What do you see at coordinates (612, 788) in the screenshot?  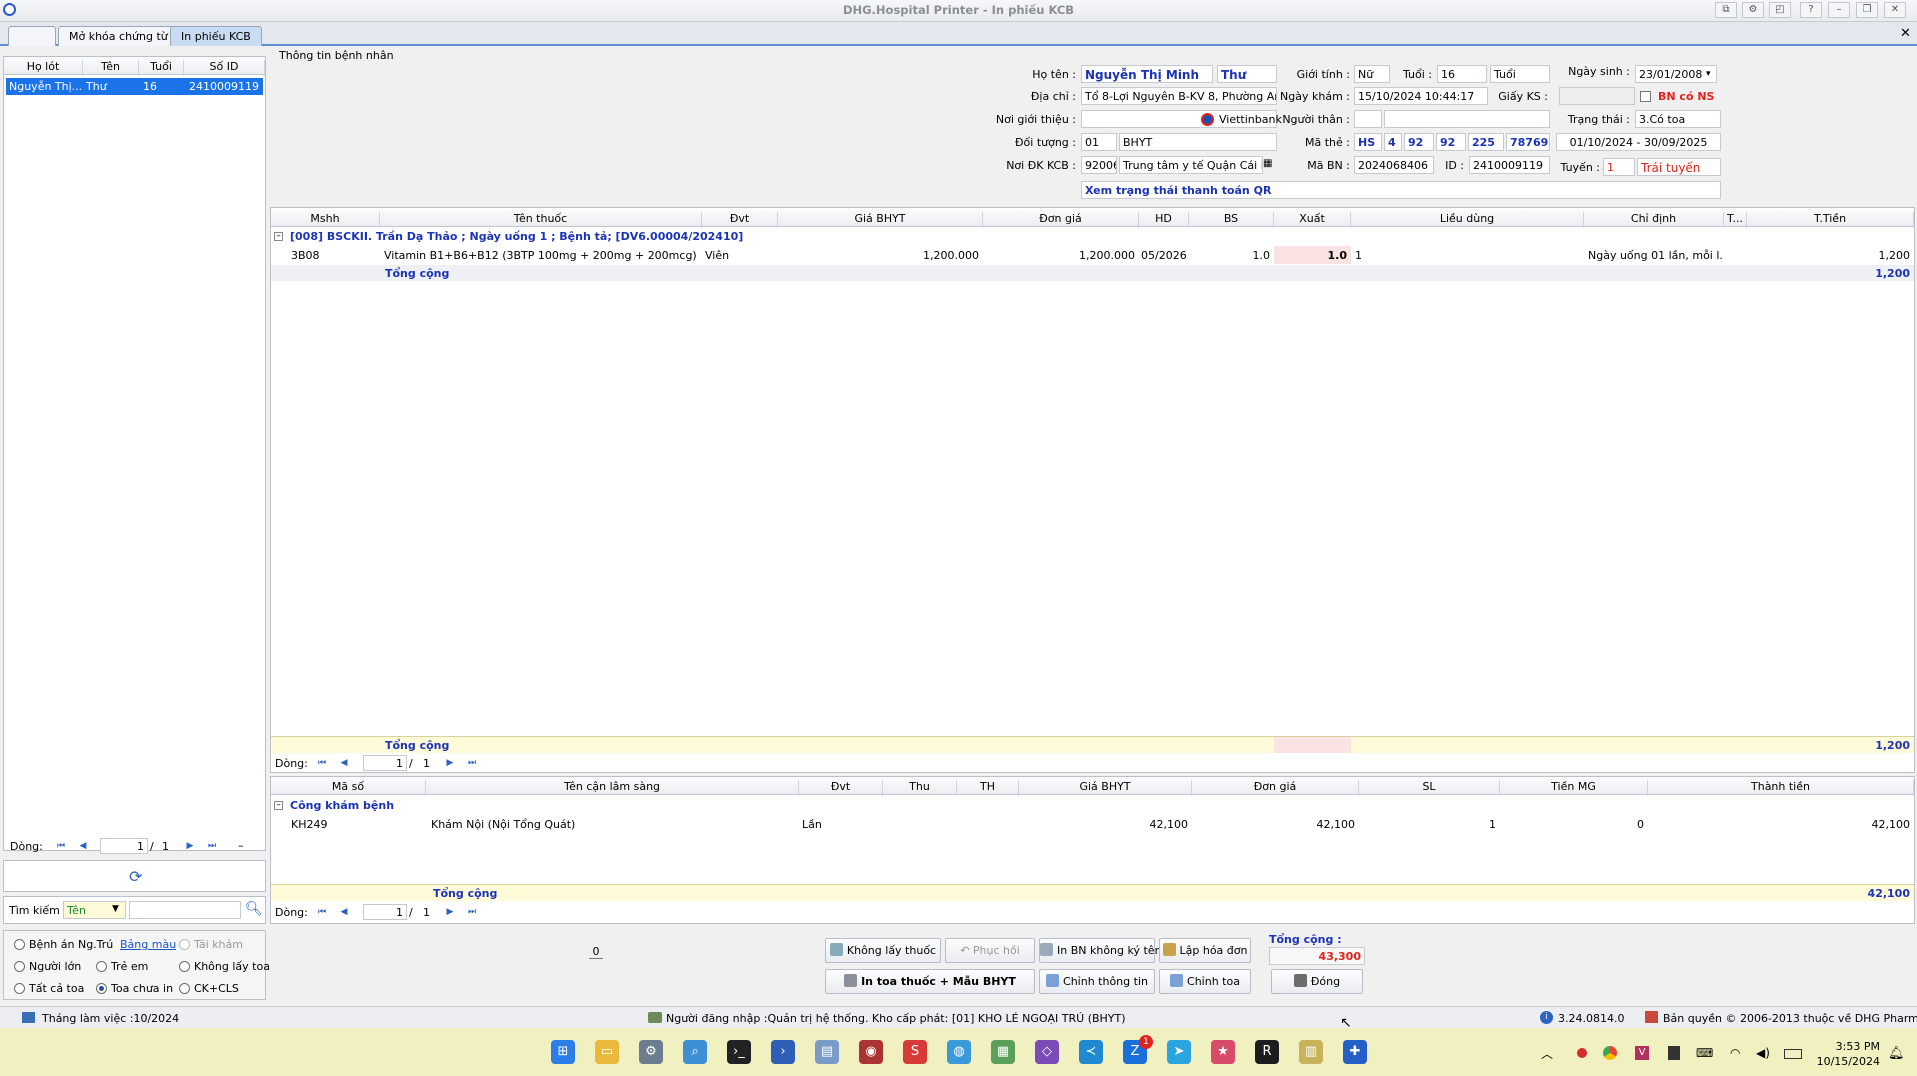 I see `col-ten-cls: Tên cận lâm sàng` at bounding box center [612, 788].